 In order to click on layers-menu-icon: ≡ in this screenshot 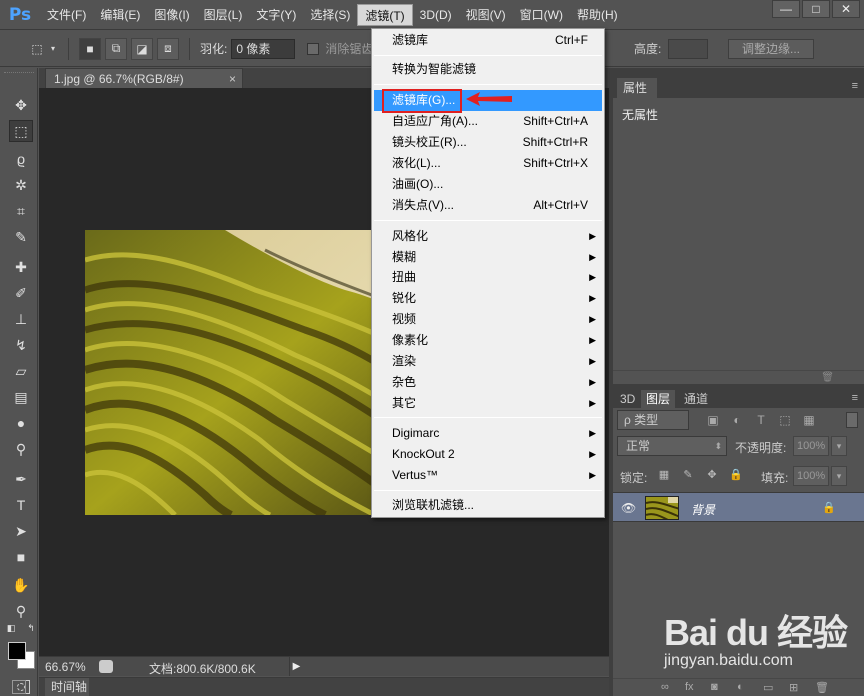, I will do `click(855, 398)`.